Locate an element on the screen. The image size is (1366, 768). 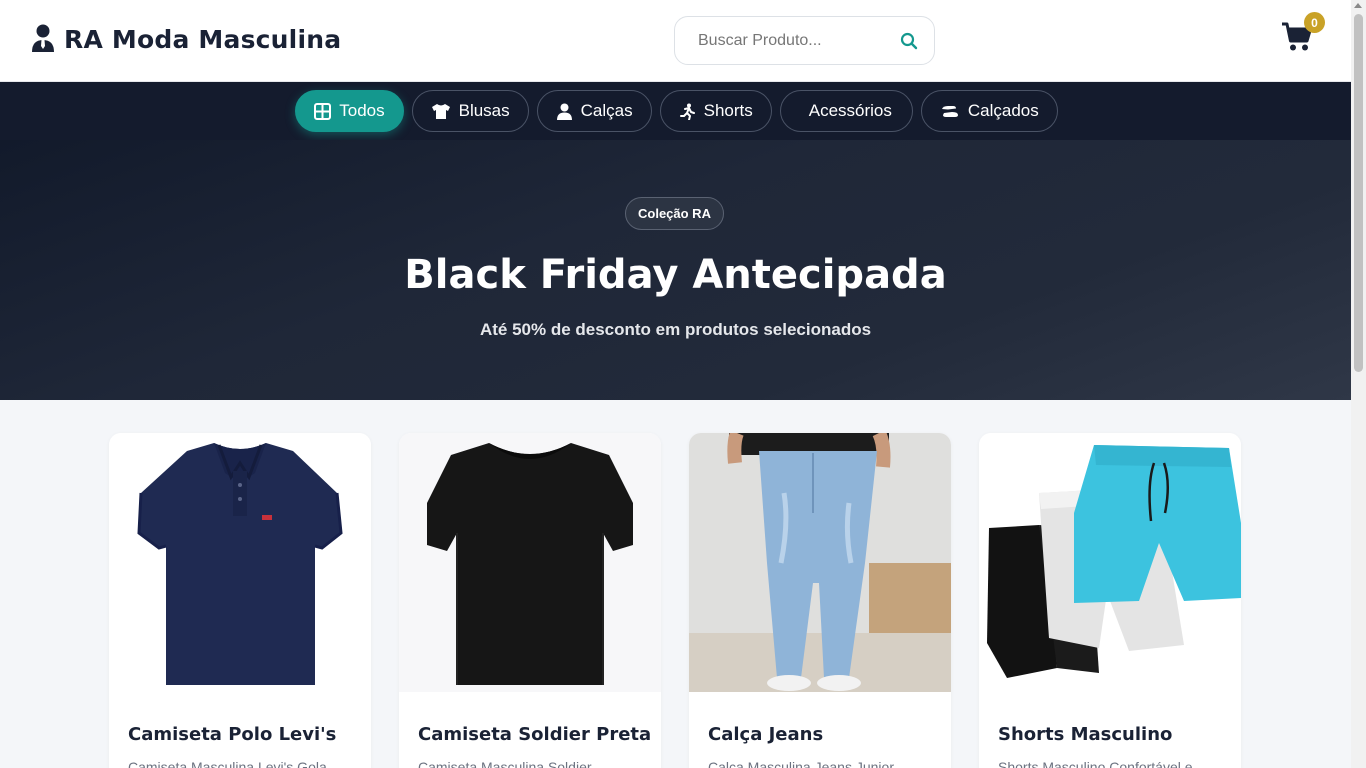
running-icon is located at coordinates (687, 111).